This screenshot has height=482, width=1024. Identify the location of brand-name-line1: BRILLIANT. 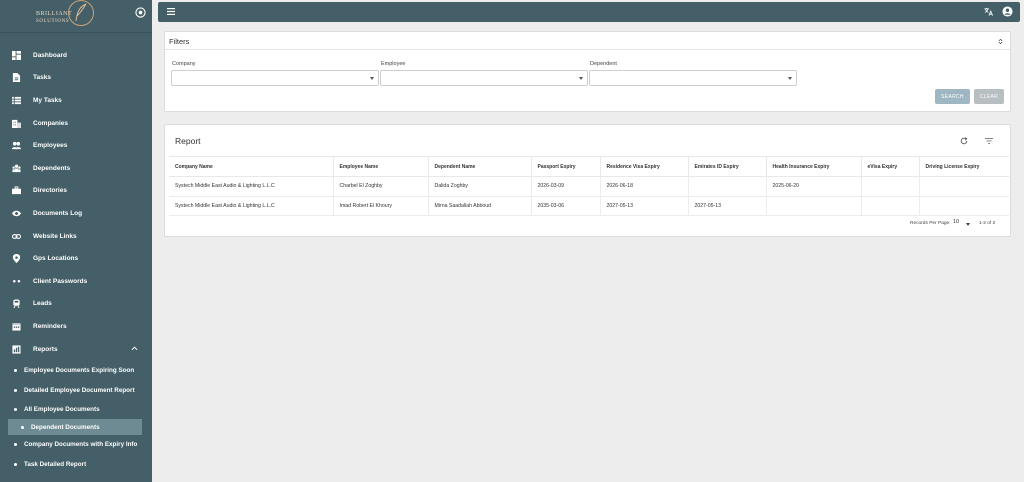
(54, 14).